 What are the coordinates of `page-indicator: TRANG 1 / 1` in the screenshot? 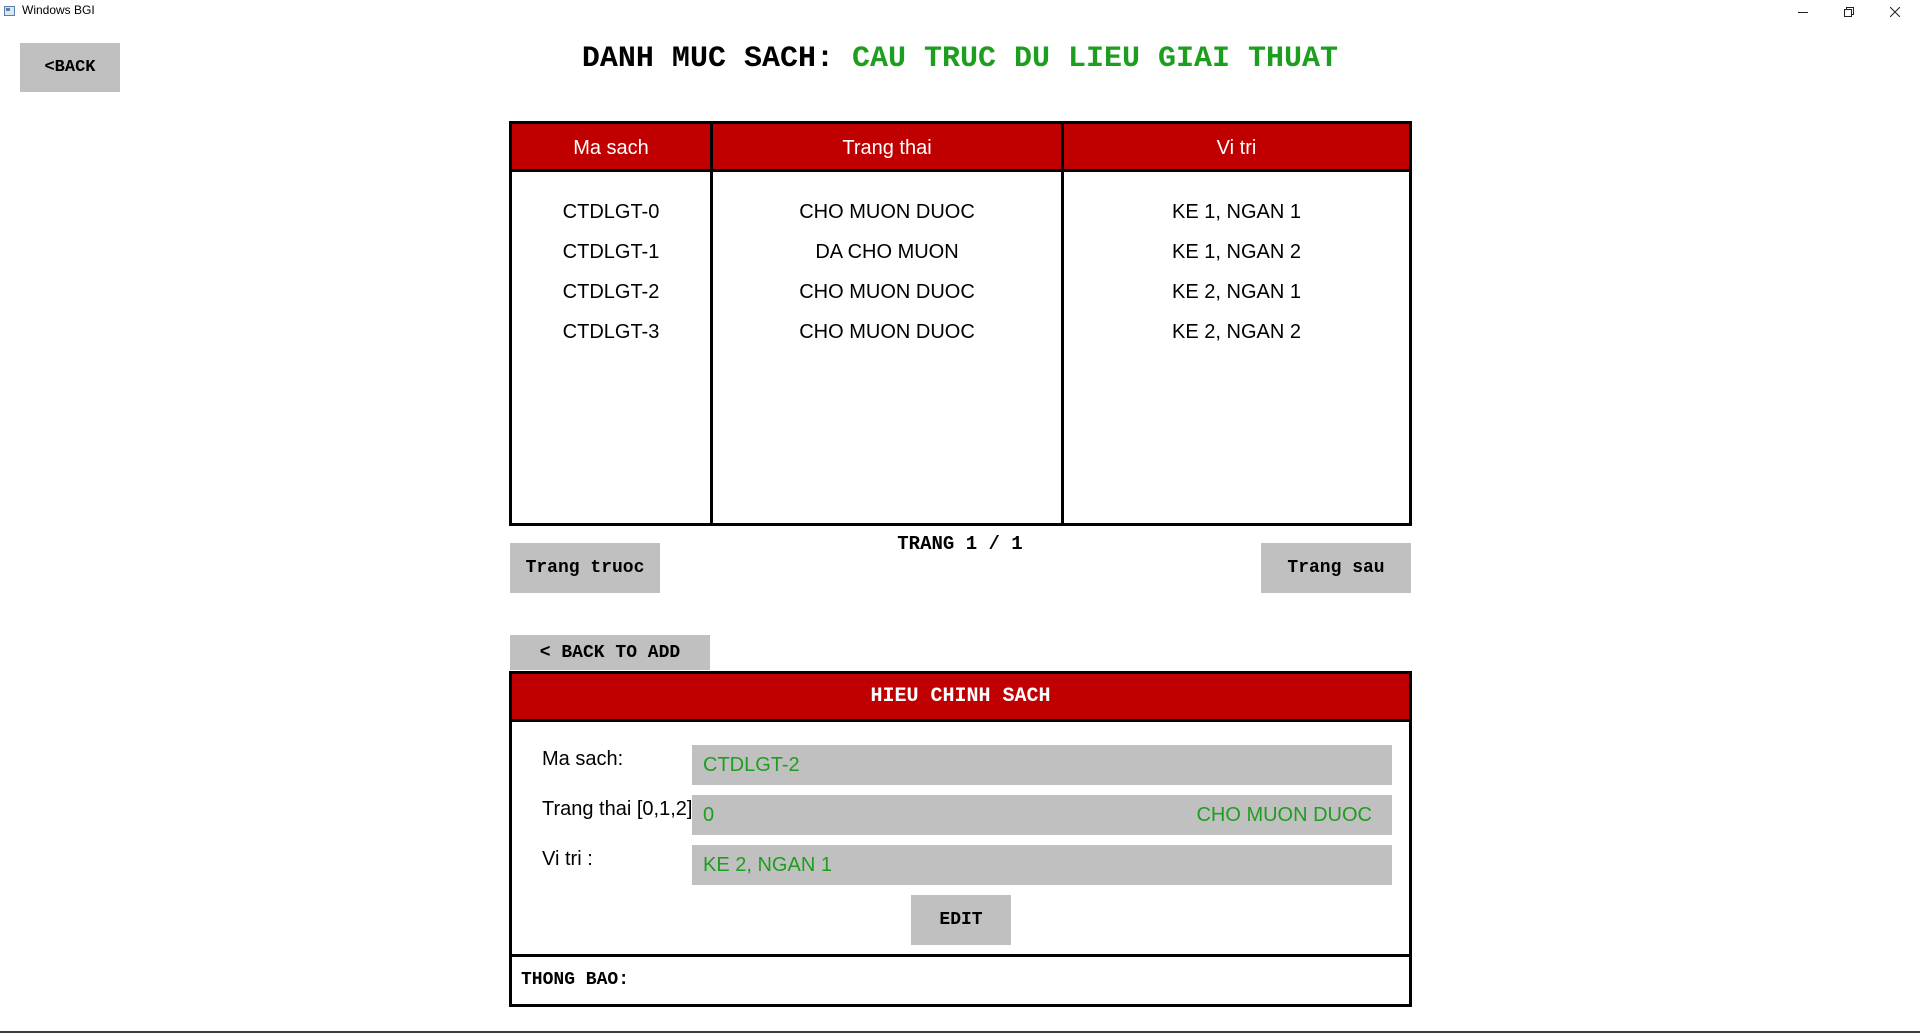 It's located at (960, 544).